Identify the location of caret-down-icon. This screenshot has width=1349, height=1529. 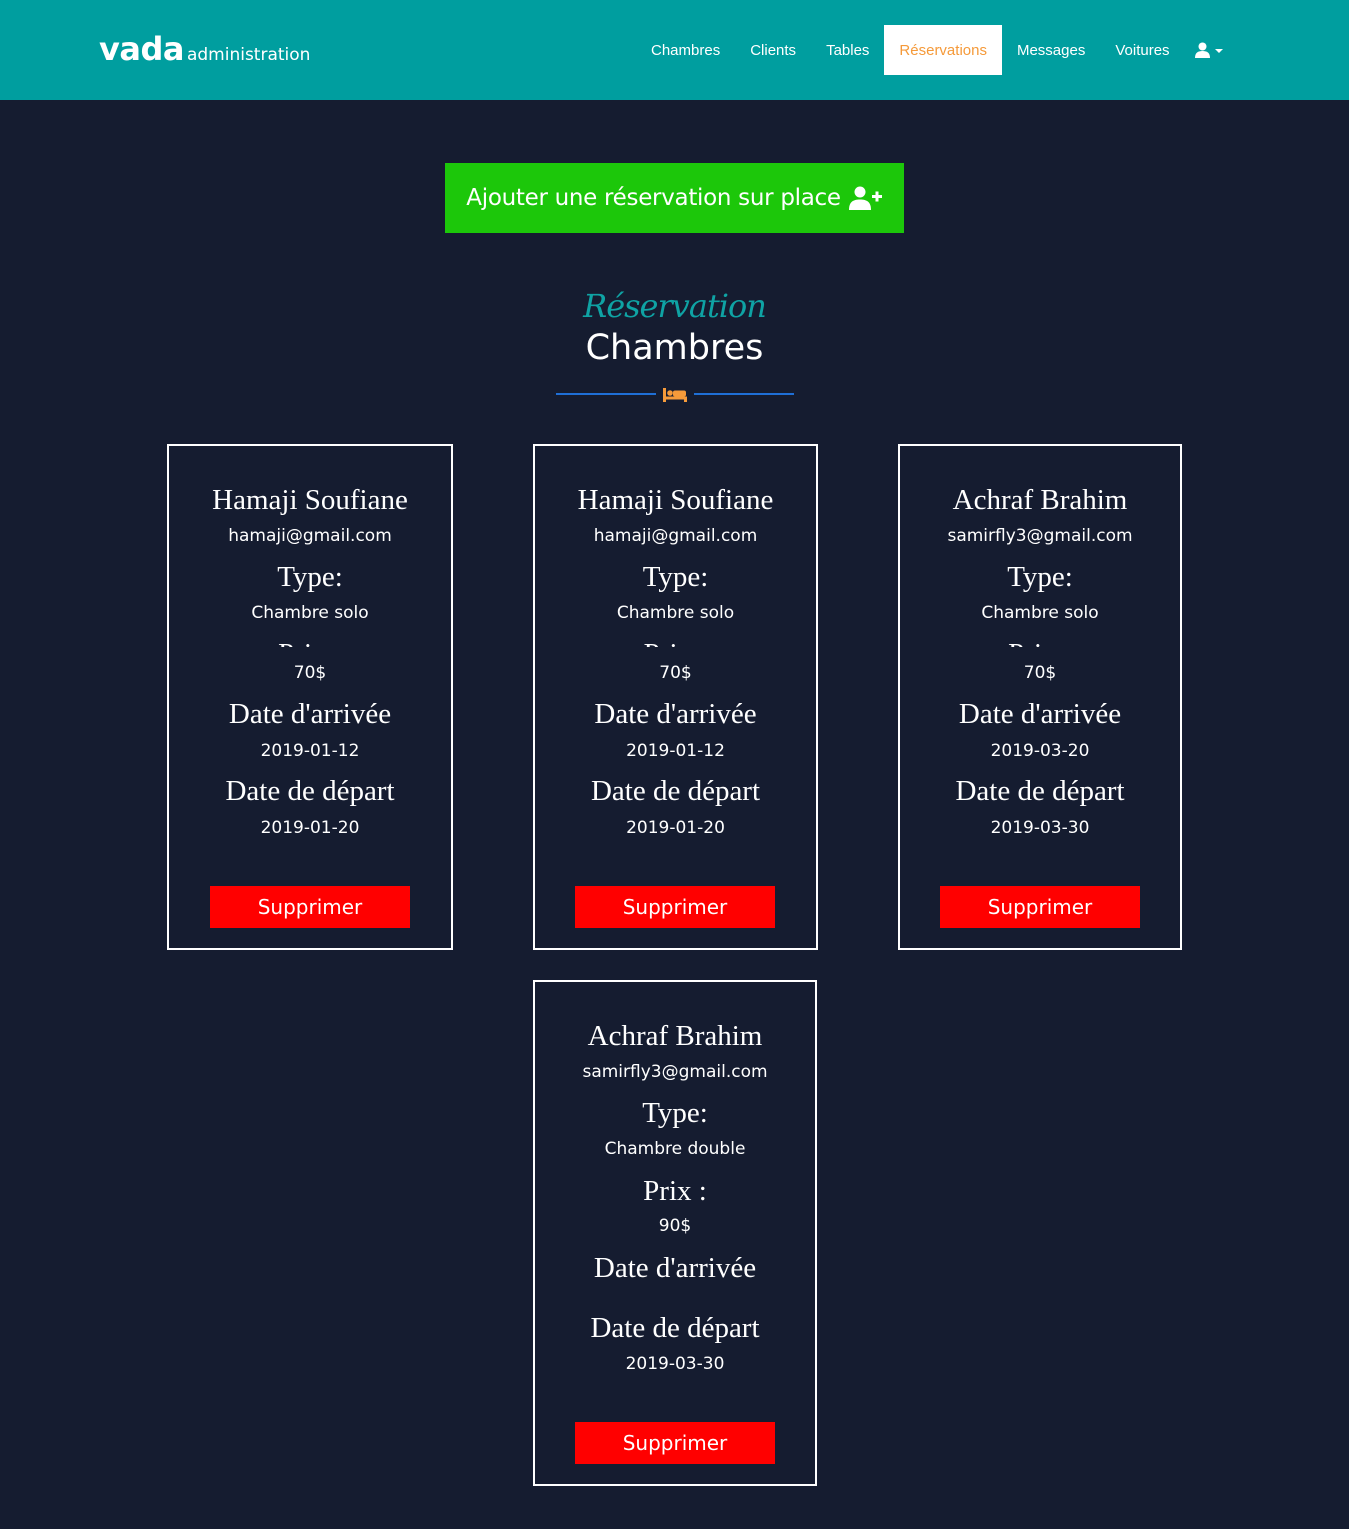
(1218, 51).